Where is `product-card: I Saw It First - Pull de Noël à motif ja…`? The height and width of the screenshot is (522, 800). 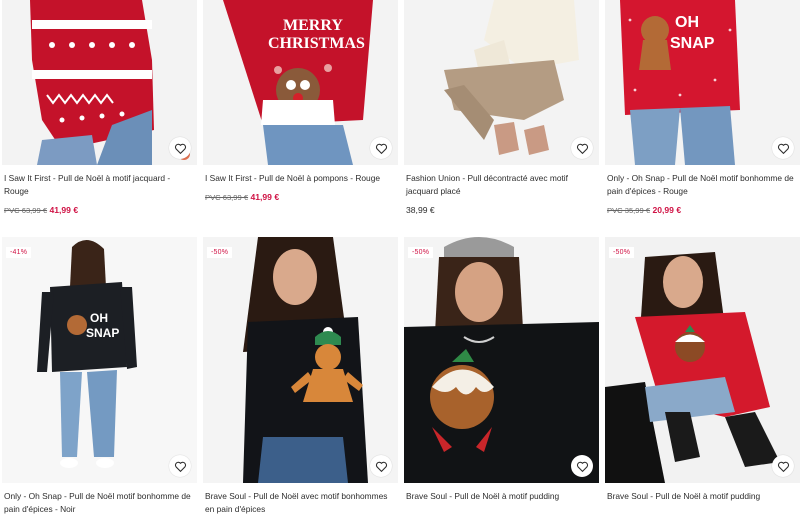
product-card: I Saw It First - Pull de Noël à motif ja… is located at coordinates (99, 107).